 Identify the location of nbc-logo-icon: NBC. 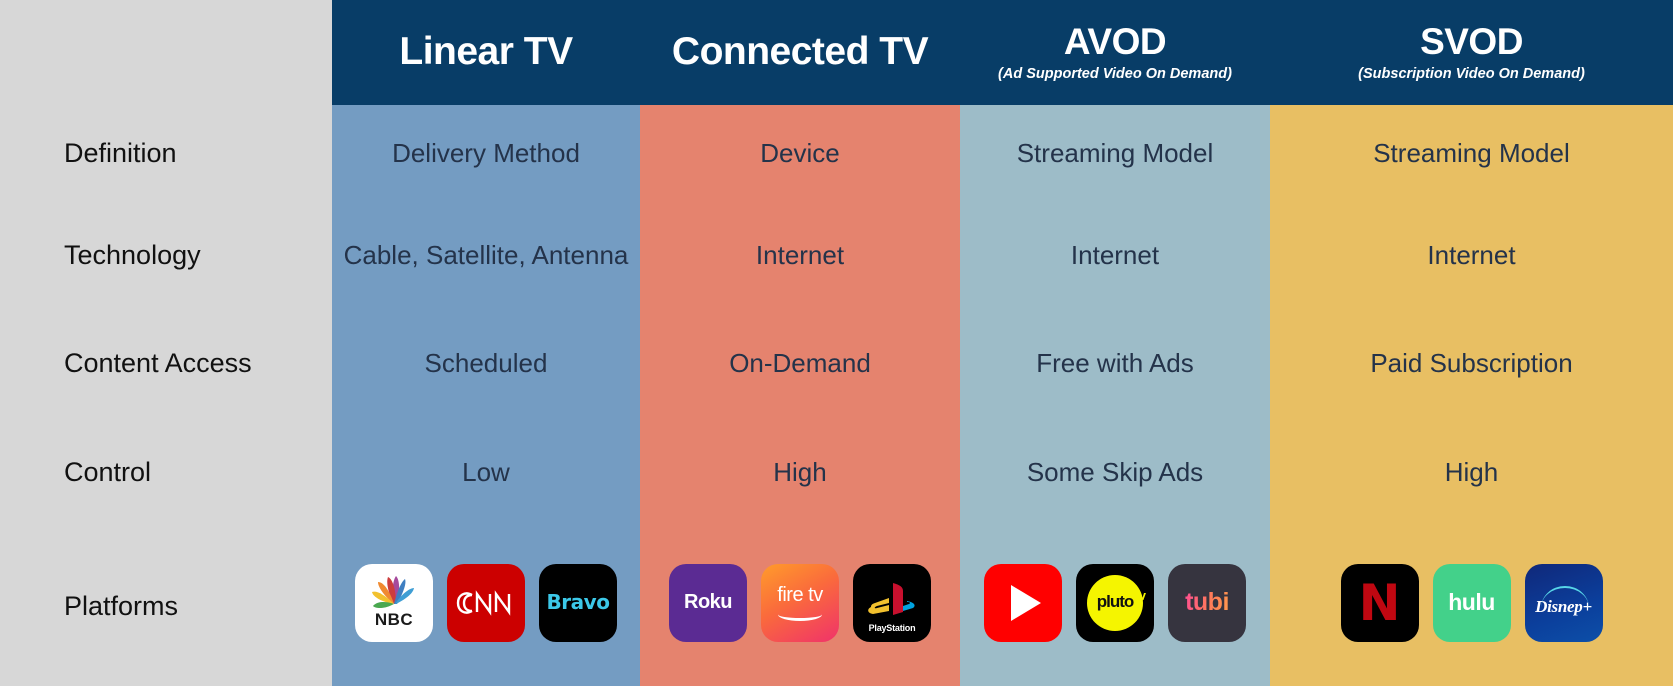
(394, 602).